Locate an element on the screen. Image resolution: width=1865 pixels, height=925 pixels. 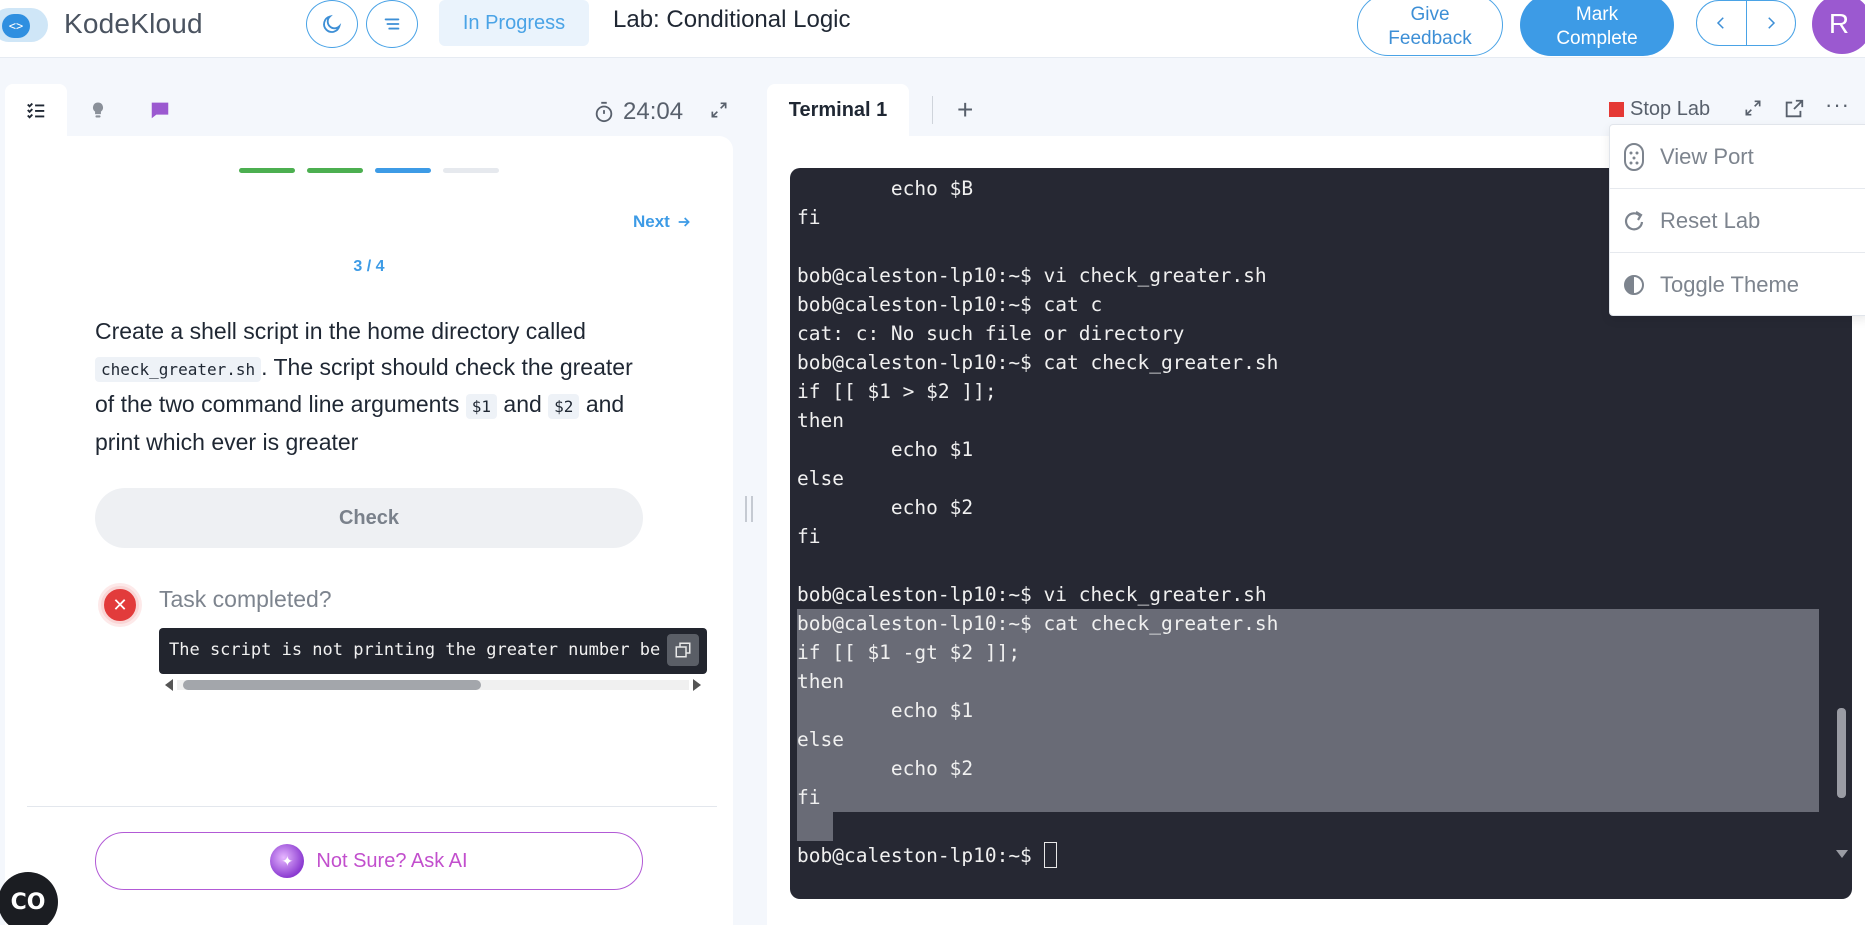
scroll-down-icon is located at coordinates (1842, 854).